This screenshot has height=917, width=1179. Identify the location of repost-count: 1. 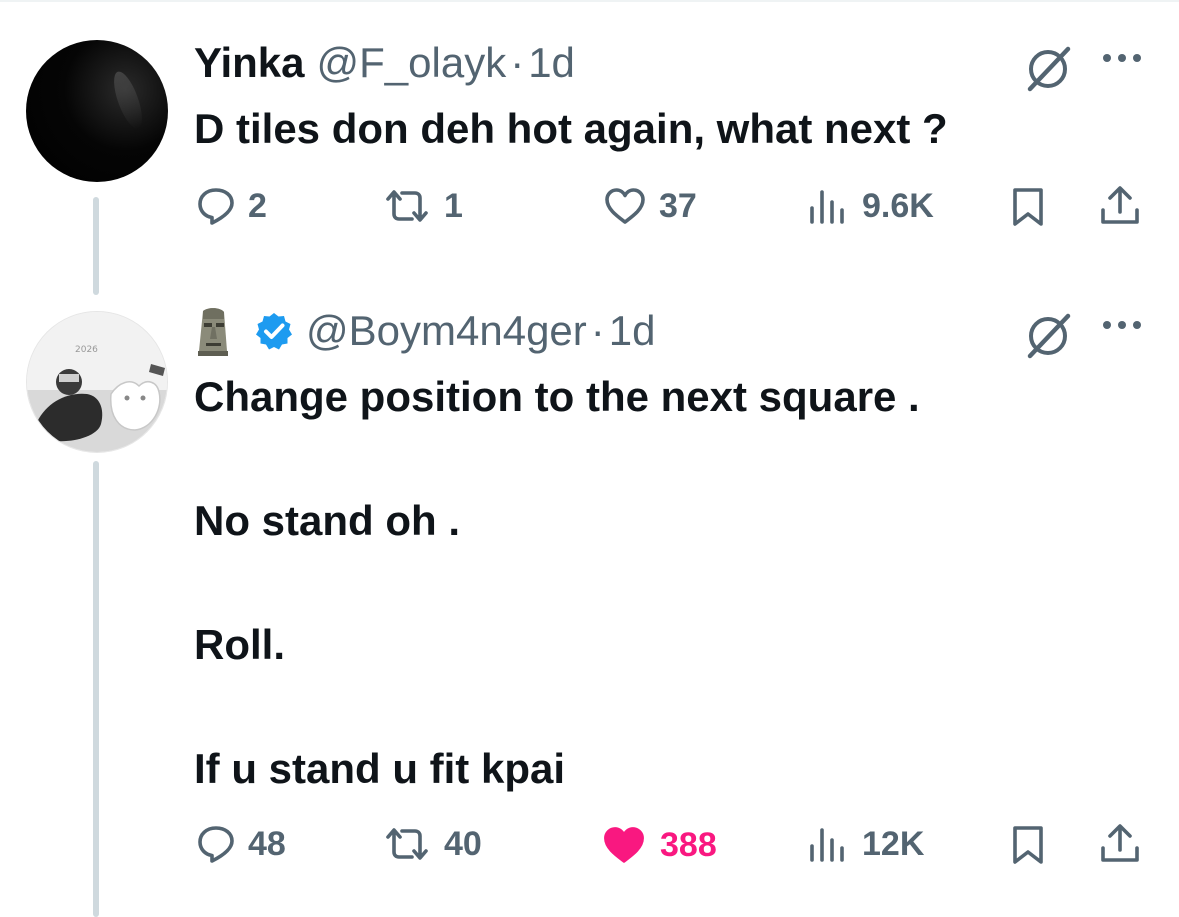
(453, 205).